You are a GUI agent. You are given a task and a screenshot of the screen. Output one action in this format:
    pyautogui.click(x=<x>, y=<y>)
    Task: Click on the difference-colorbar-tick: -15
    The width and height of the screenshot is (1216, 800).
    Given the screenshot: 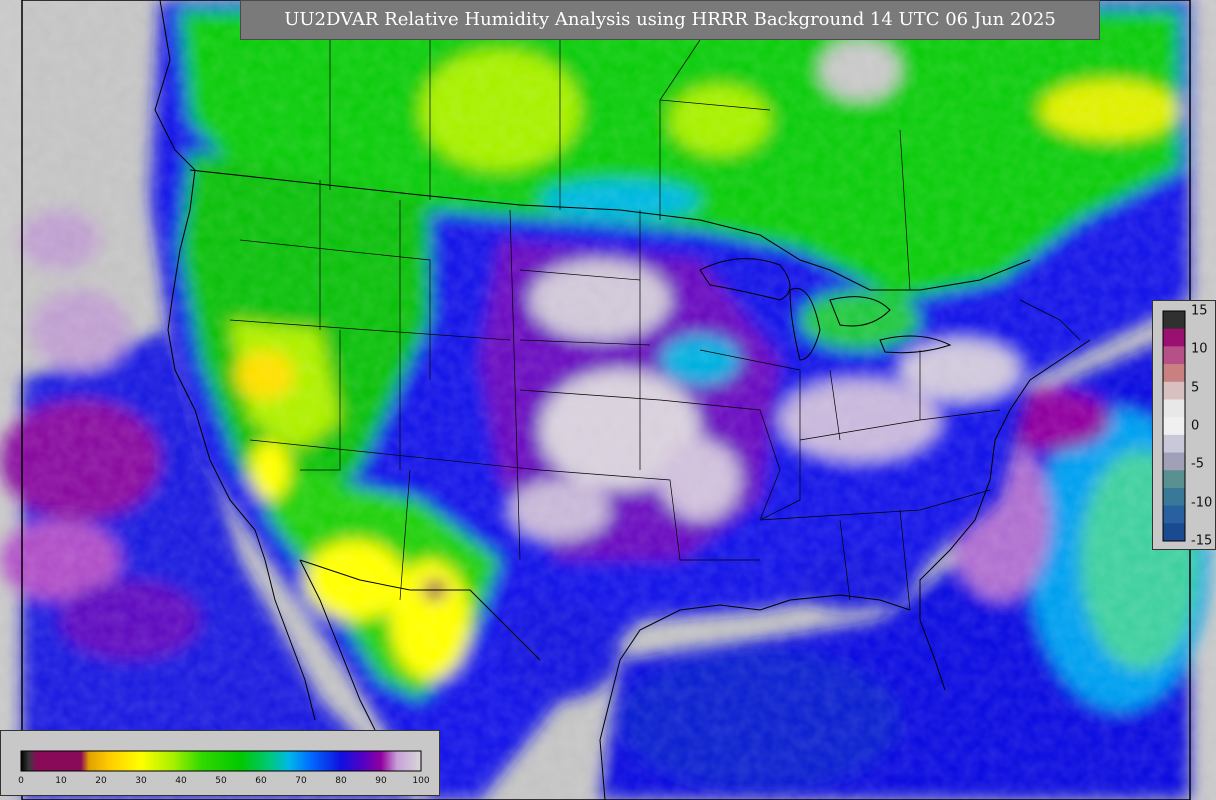 What is the action you would take?
    pyautogui.click(x=1202, y=541)
    